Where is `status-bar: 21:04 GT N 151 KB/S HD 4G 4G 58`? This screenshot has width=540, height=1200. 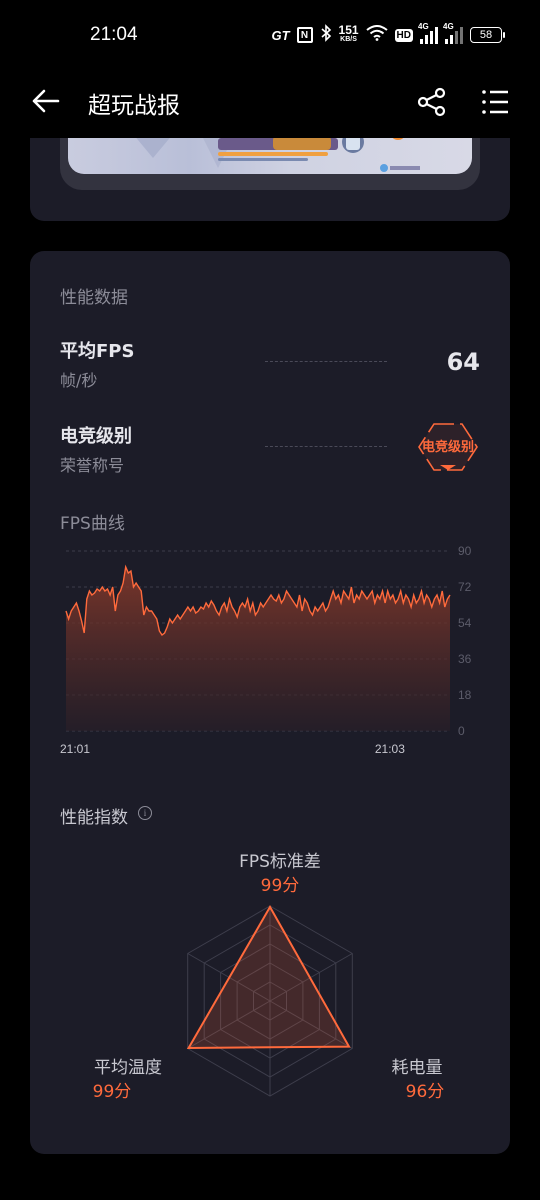 status-bar: 21:04 GT N 151 KB/S HD 4G 4G 58 is located at coordinates (270, 35).